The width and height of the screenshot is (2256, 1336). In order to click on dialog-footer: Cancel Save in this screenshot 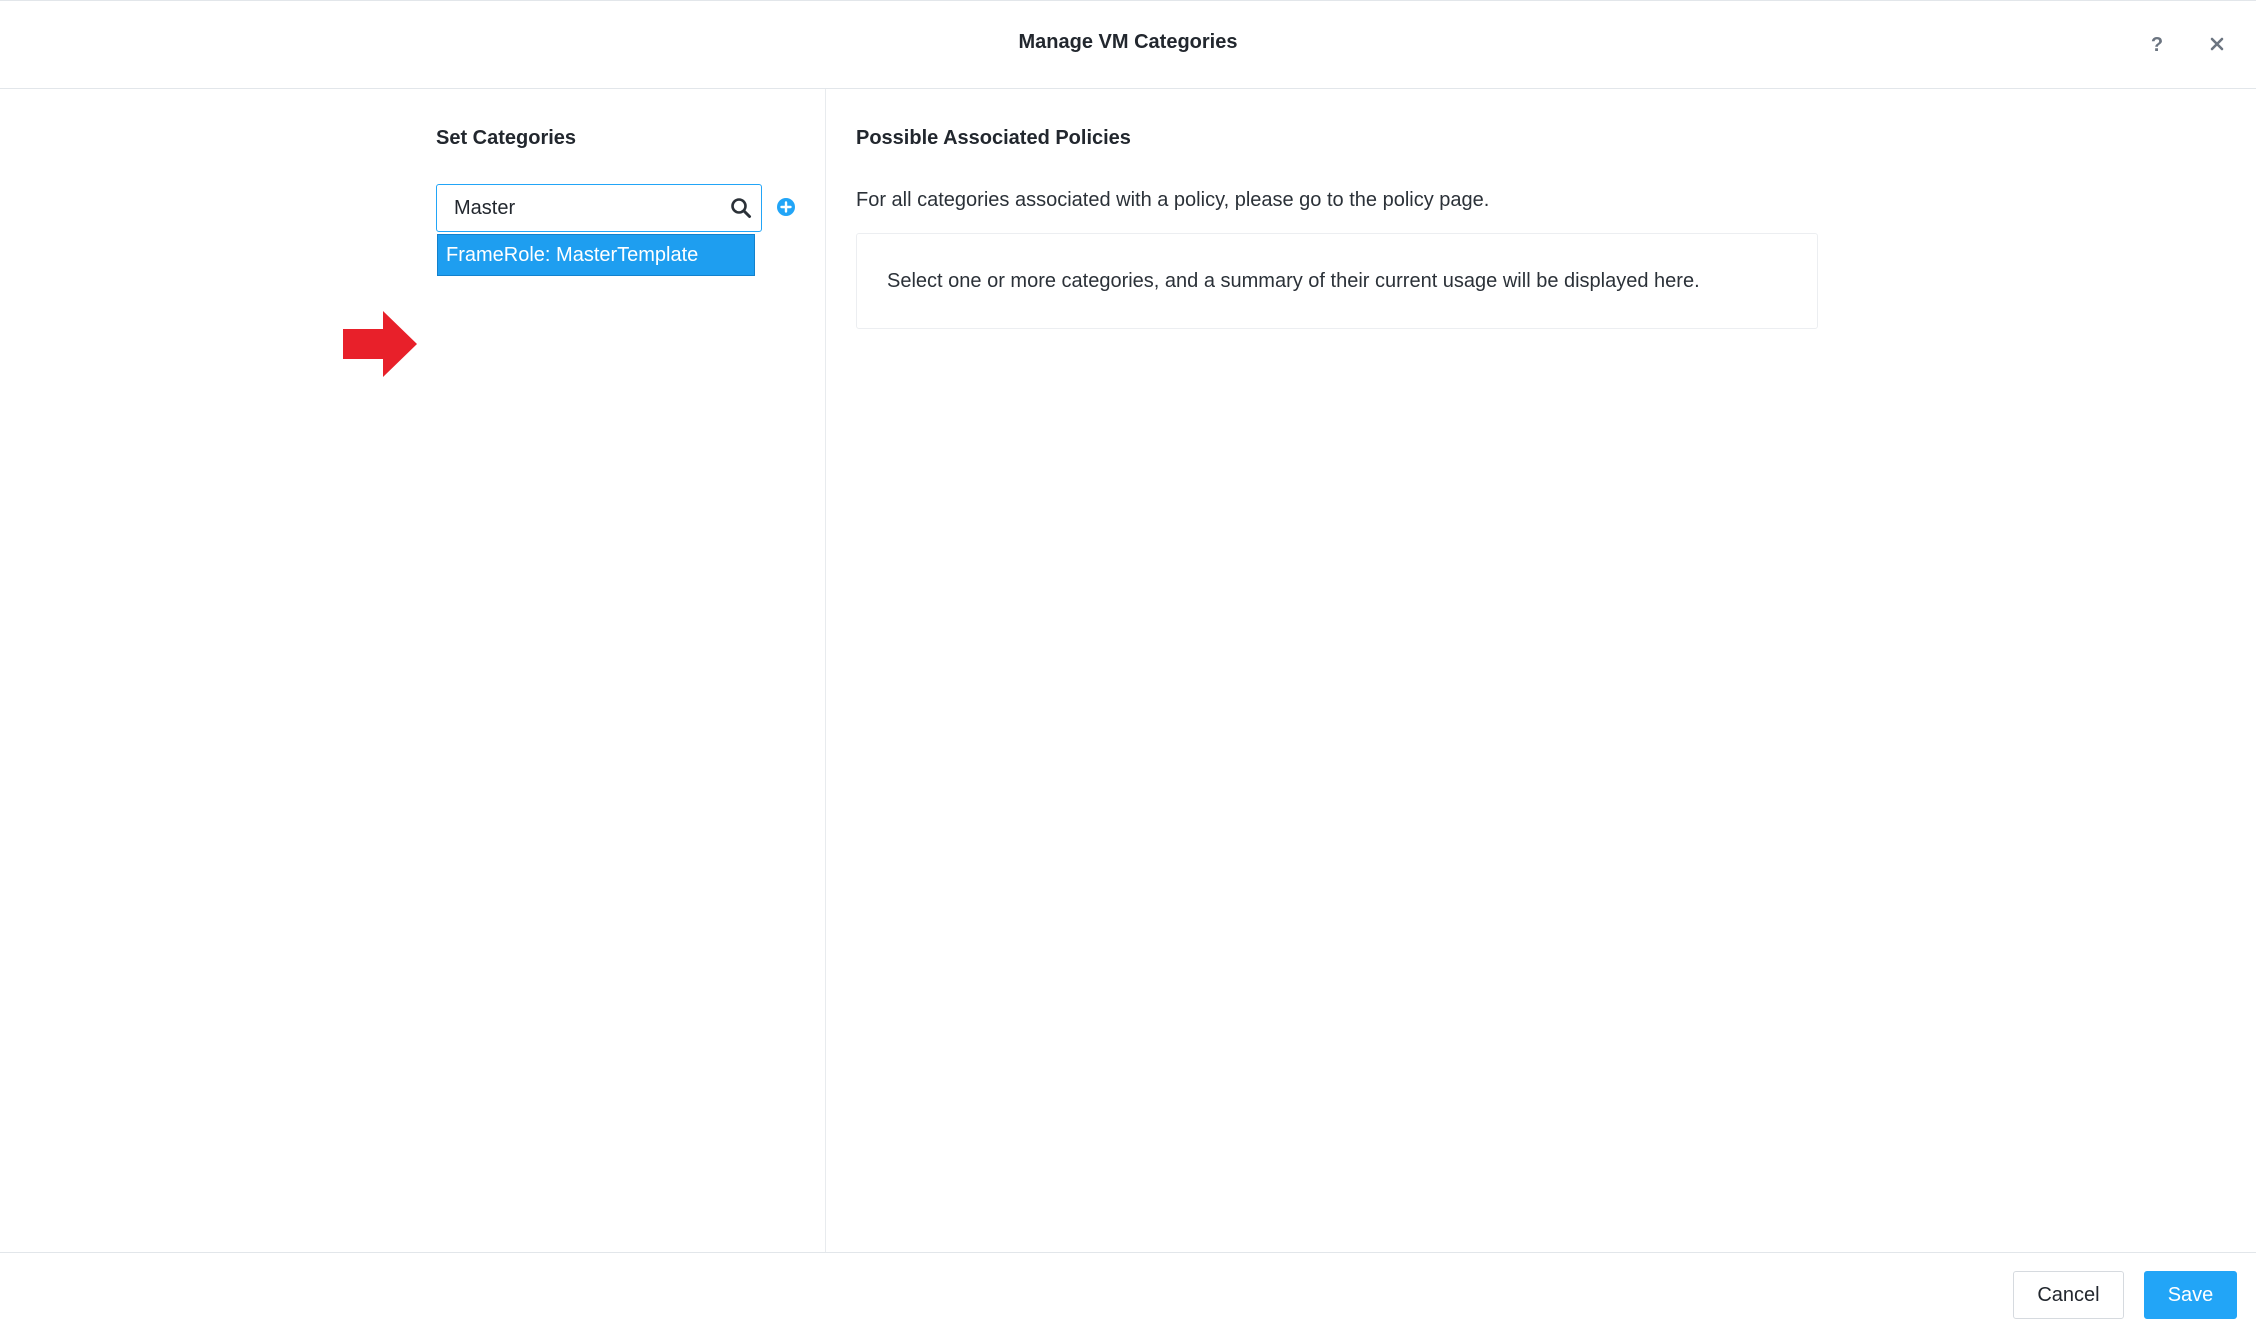, I will do `click(1128, 1294)`.